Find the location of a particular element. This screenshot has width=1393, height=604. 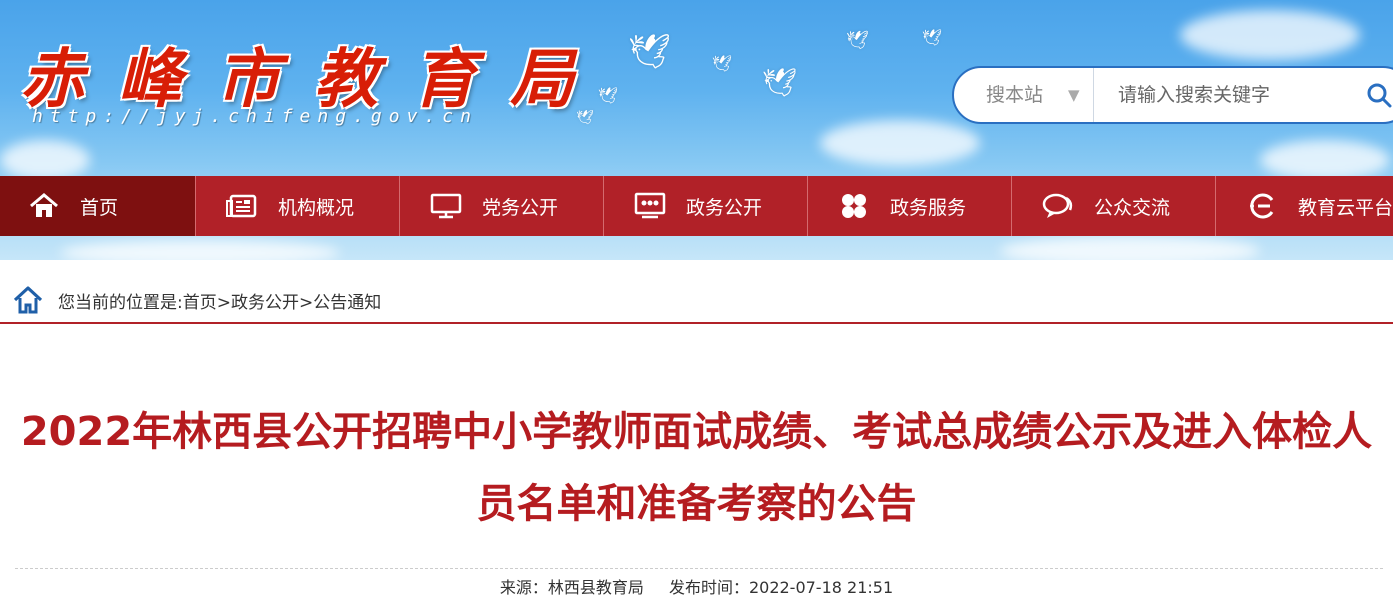

article-publish-time: 发布时间：2022-07-18 21:51 is located at coordinates (781, 587).